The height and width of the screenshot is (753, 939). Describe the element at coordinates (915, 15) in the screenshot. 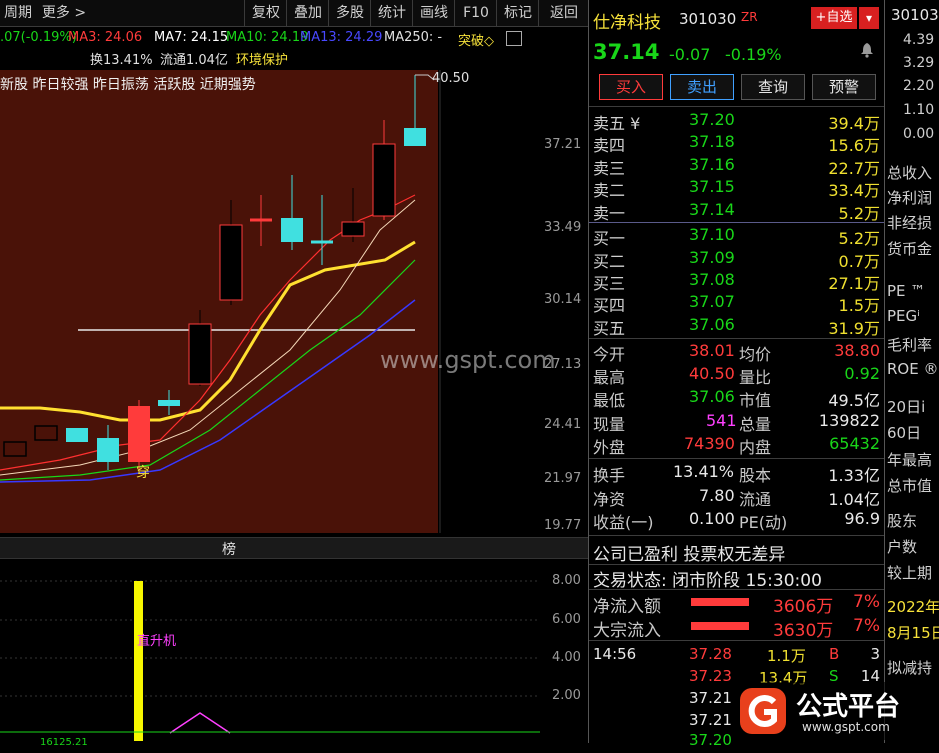

I see `side-code: 30103` at that location.